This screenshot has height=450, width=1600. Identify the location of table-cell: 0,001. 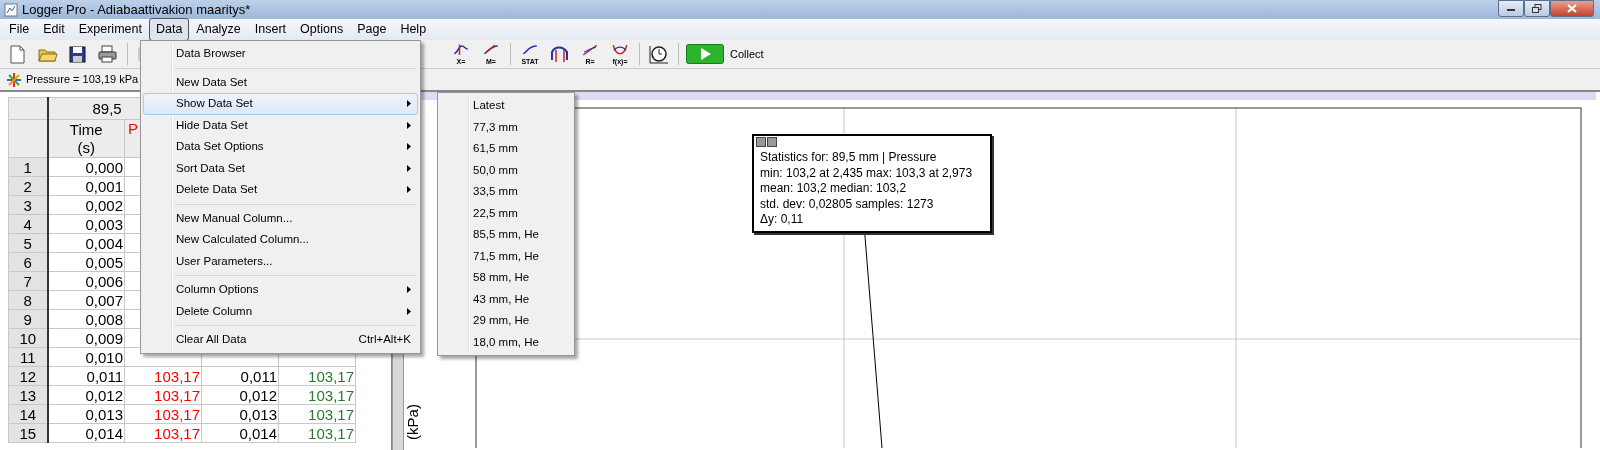
(86, 186).